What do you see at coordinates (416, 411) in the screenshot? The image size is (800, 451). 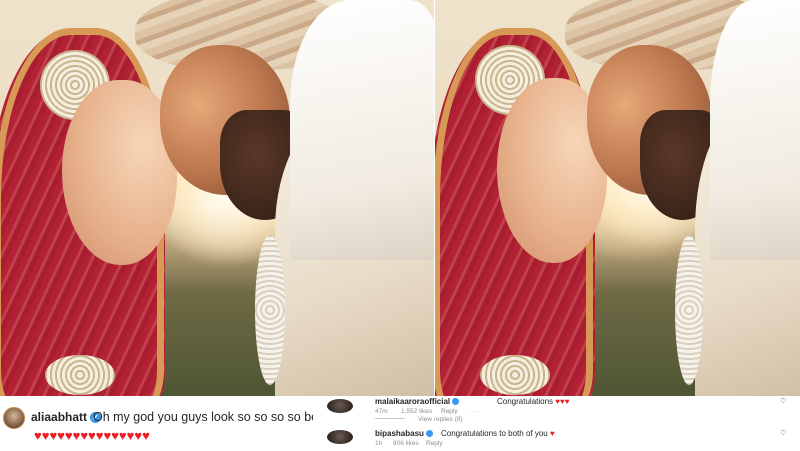 I see `comment-likes: 1,552 likes` at bounding box center [416, 411].